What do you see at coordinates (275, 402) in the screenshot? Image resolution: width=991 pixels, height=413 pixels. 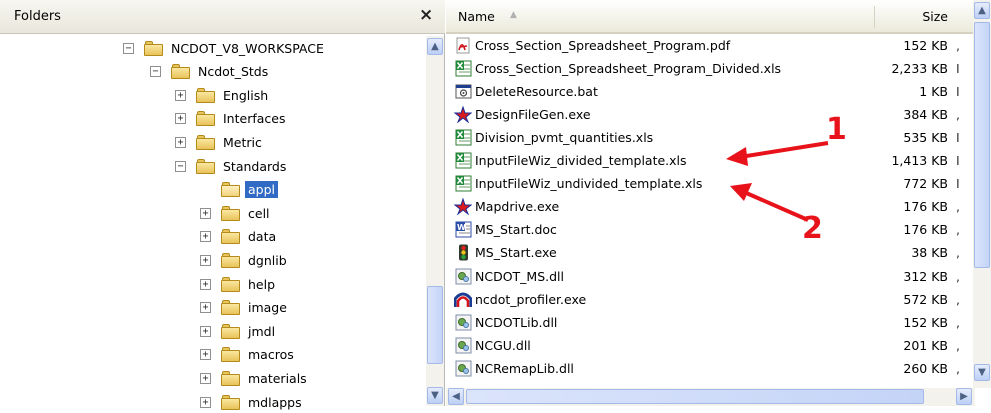 I see `tree-item-label: mdlapps` at bounding box center [275, 402].